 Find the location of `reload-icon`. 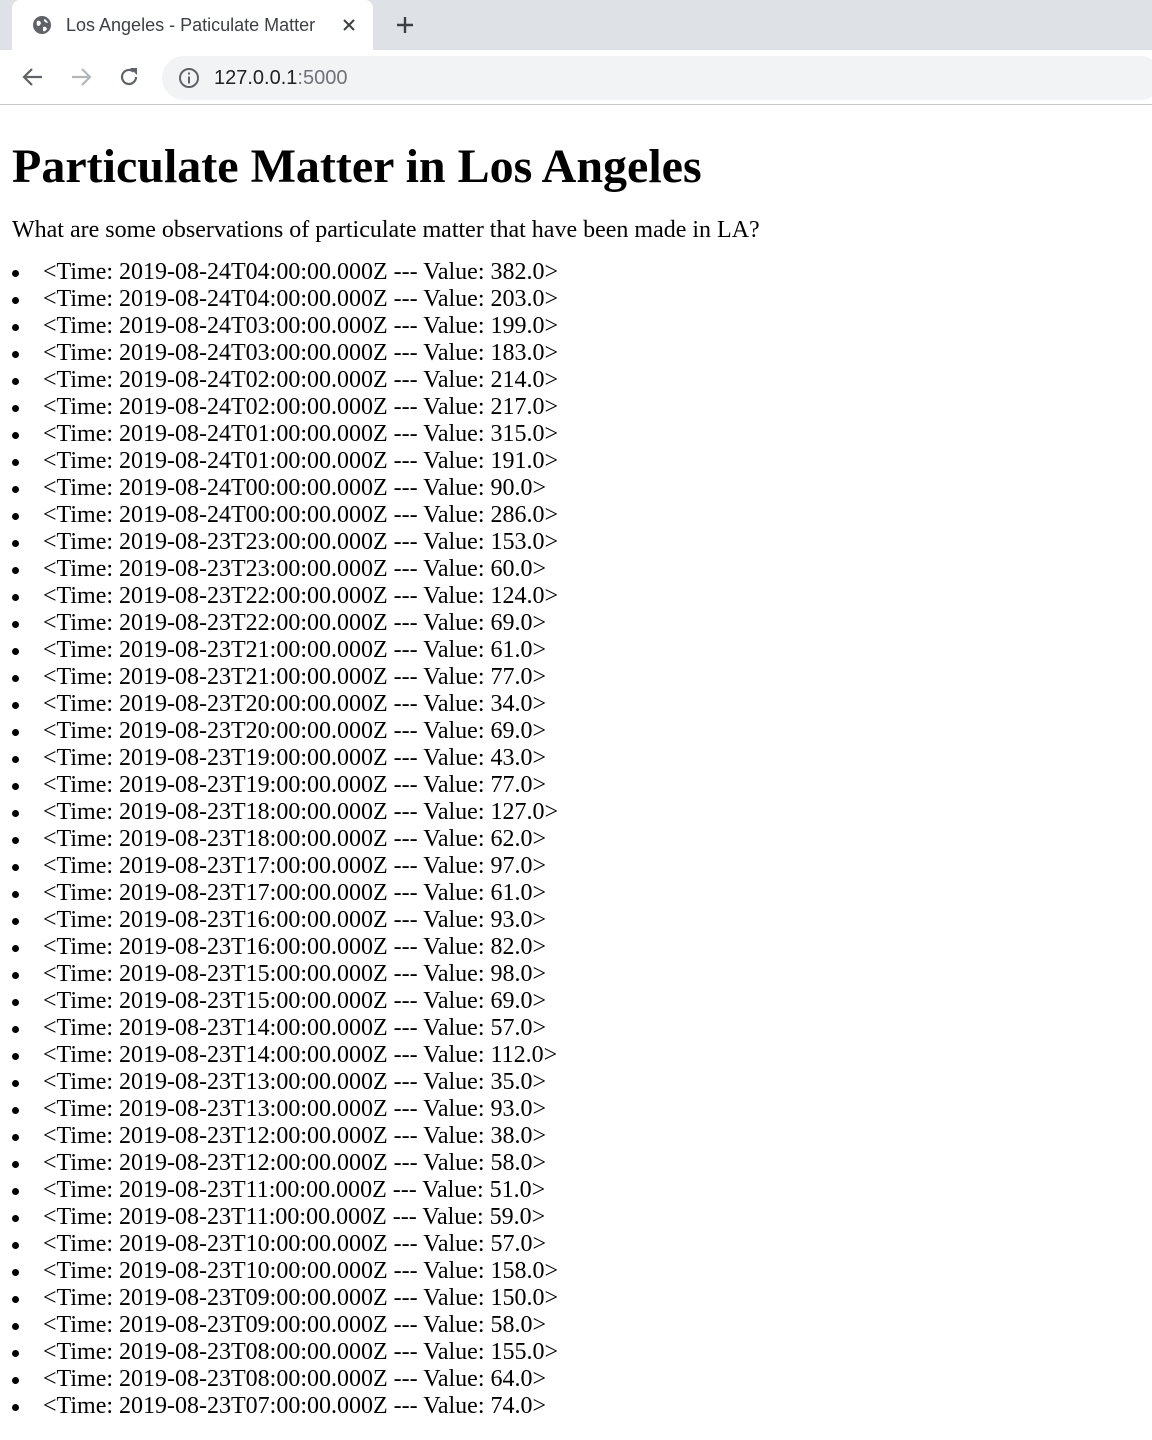

reload-icon is located at coordinates (129, 77).